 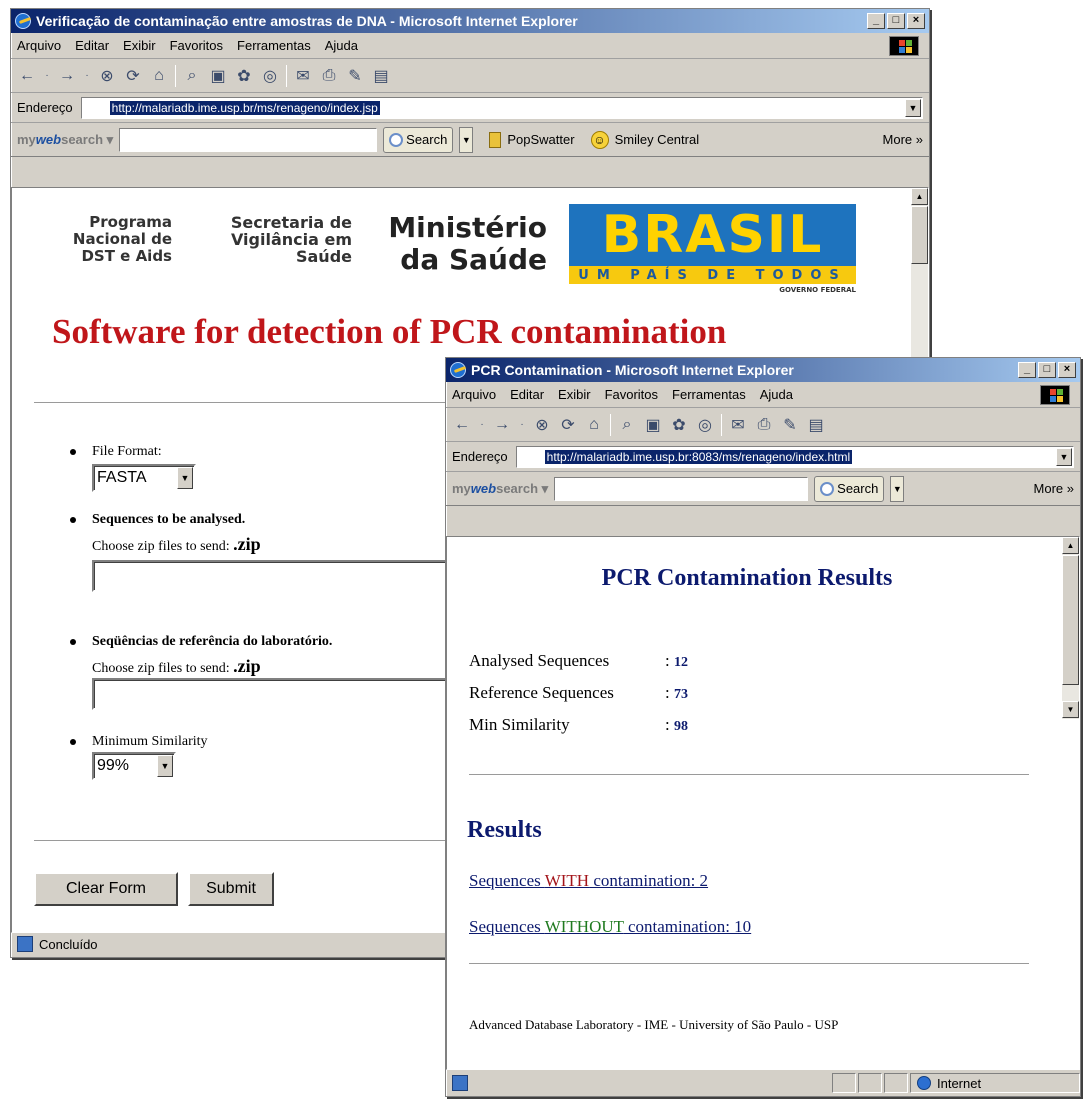 What do you see at coordinates (904, 46) in the screenshot?
I see `windows-logo-icon` at bounding box center [904, 46].